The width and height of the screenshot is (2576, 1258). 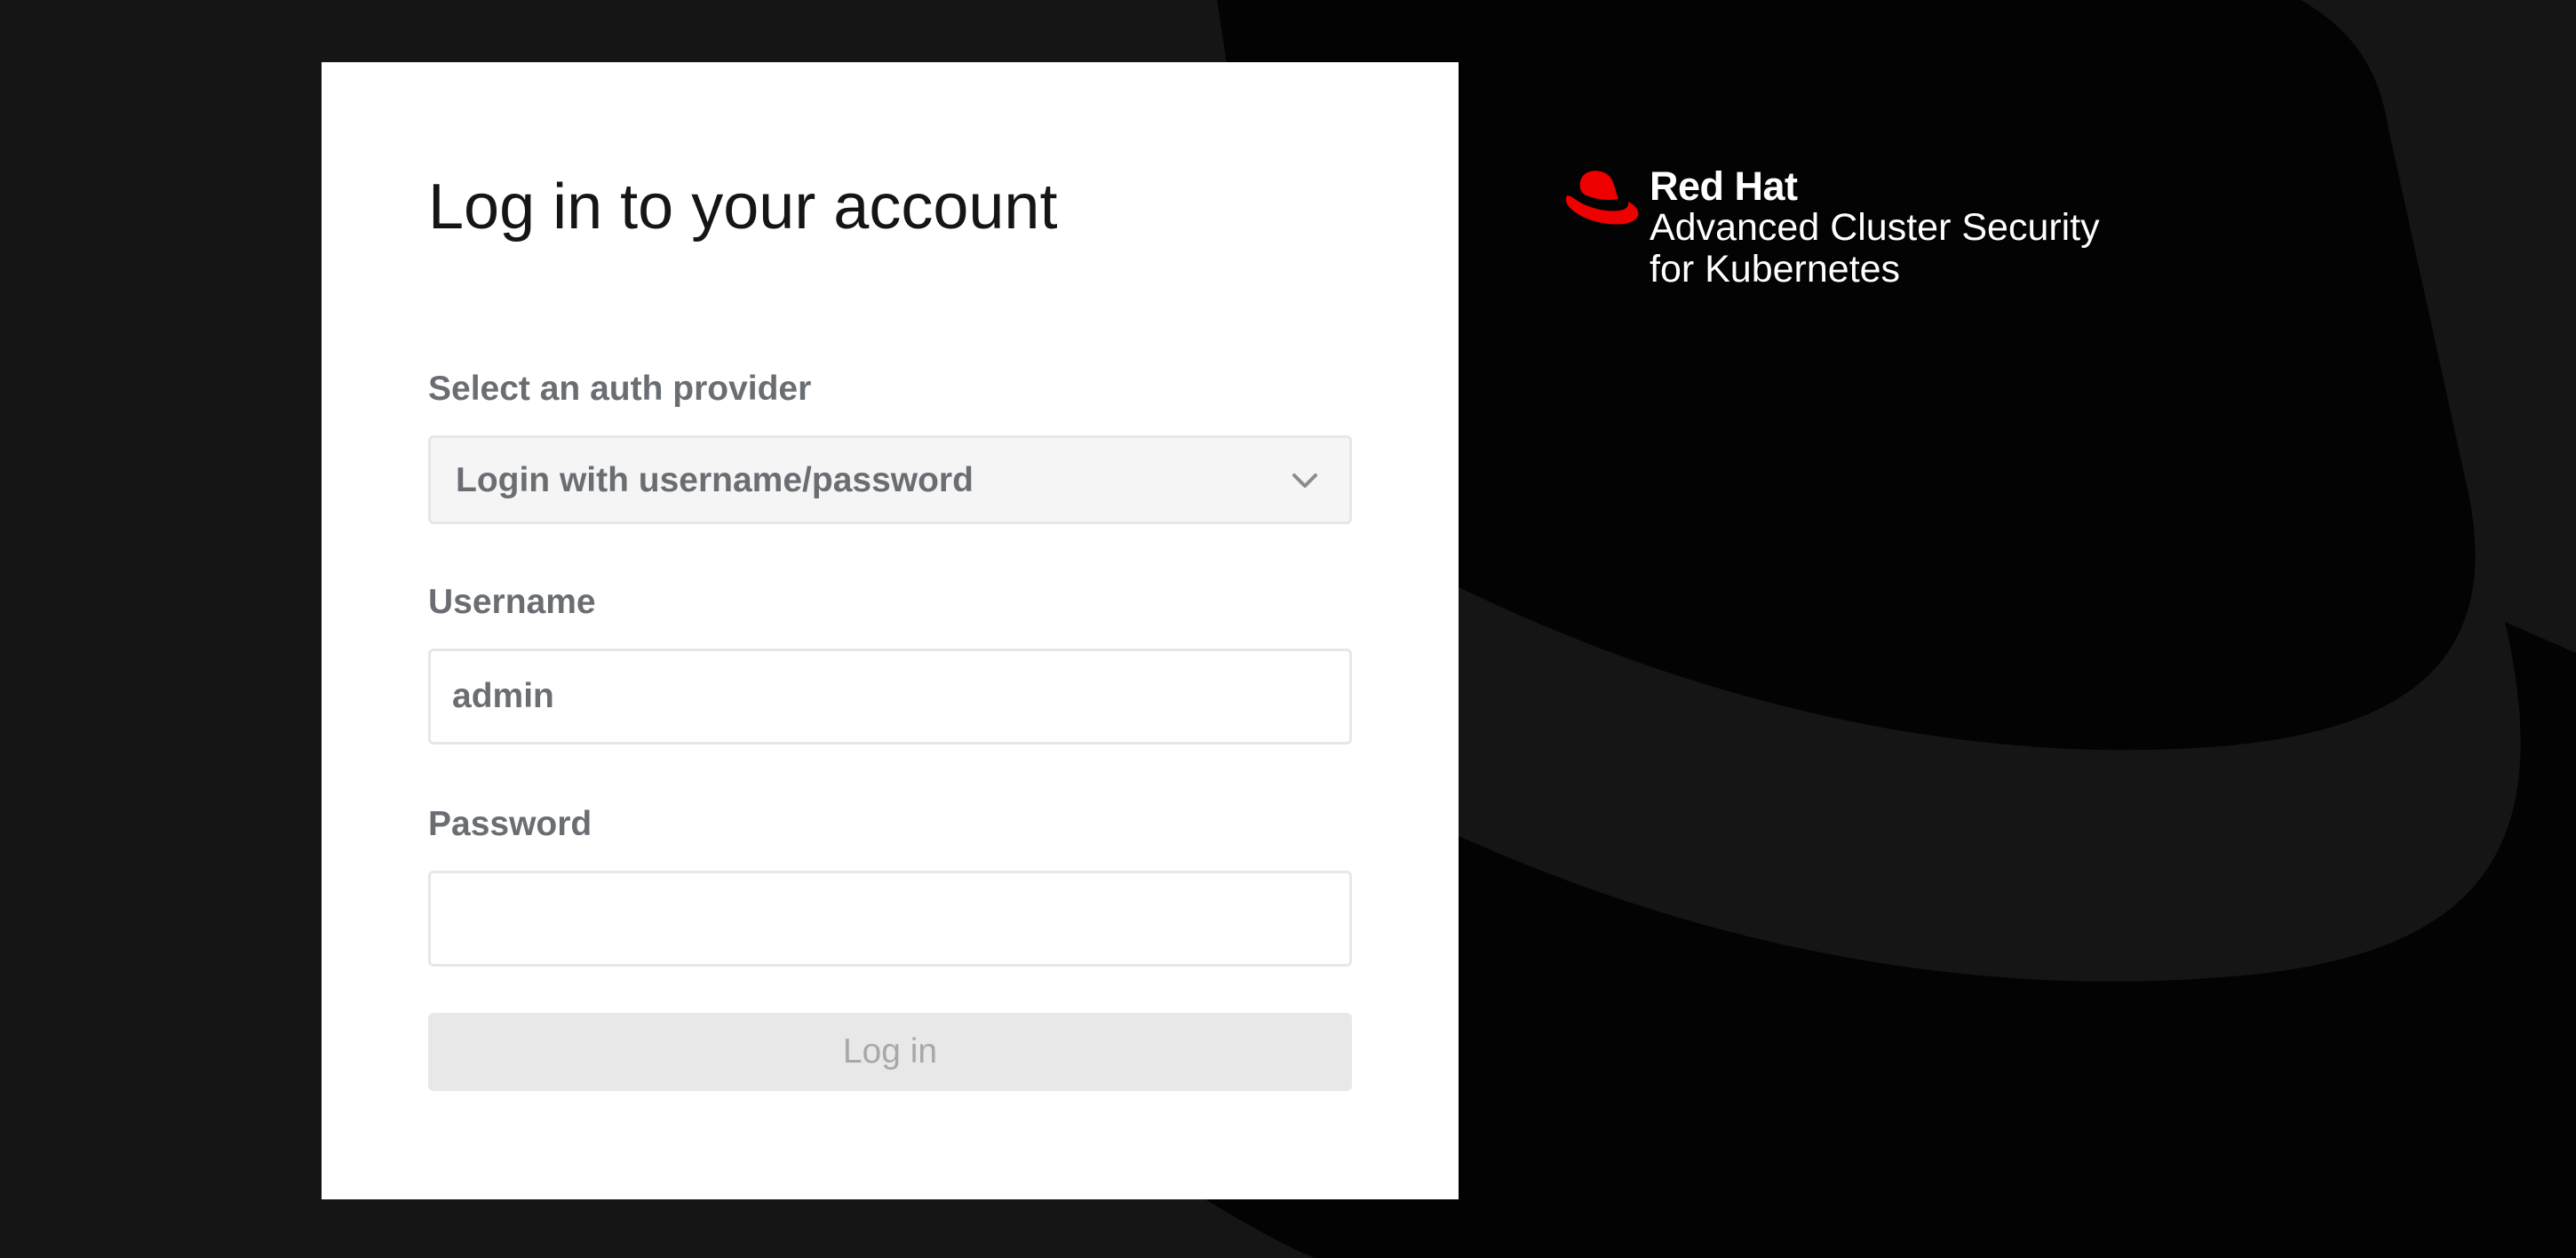 I want to click on auth-provider-select: Login with username/password, so click(x=890, y=479).